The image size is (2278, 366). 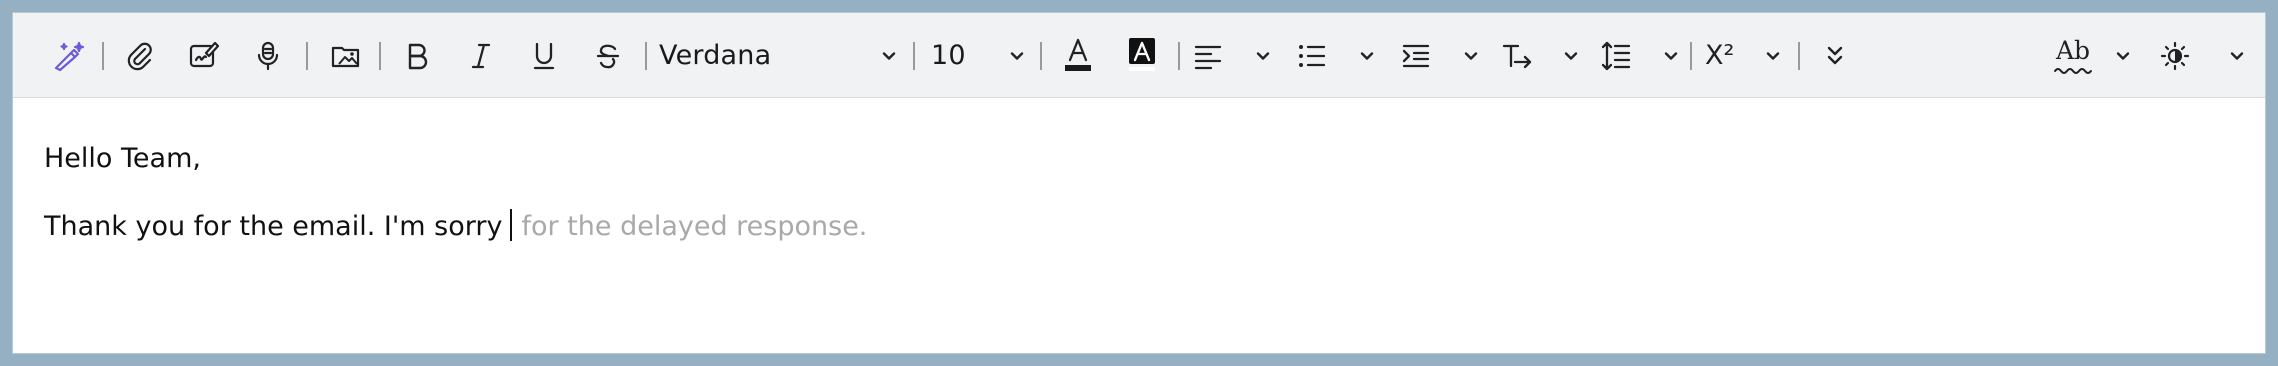 I want to click on sparkle-pen-icon, so click(x=68, y=56).